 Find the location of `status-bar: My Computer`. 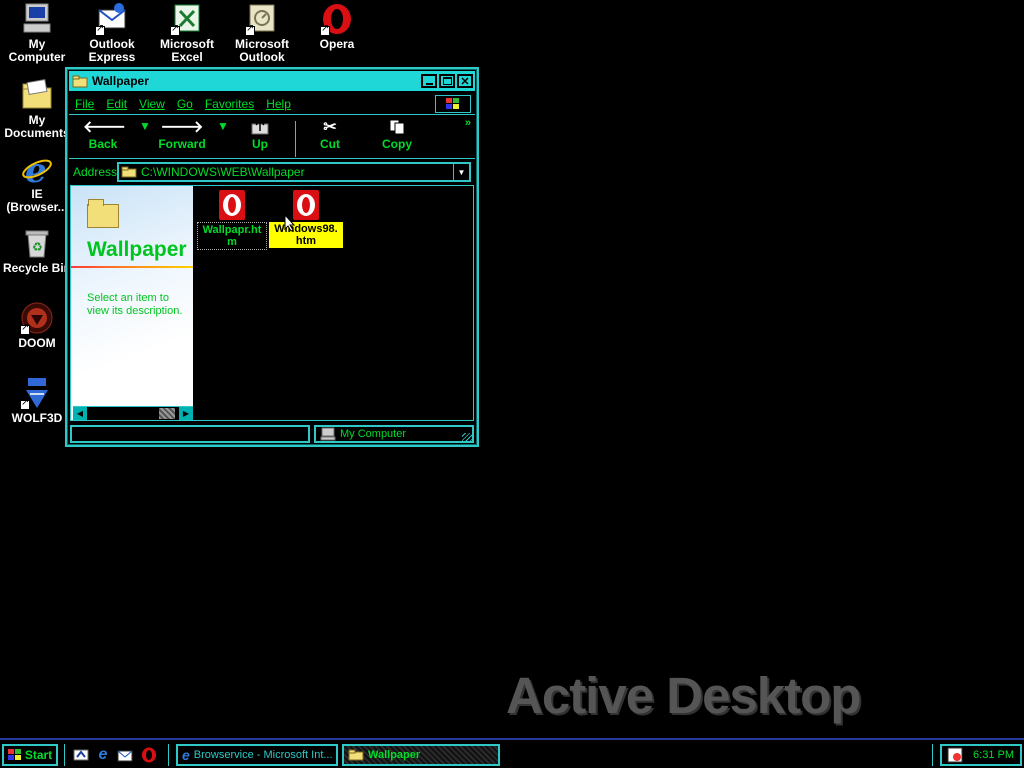

status-bar: My Computer is located at coordinates (272, 435).